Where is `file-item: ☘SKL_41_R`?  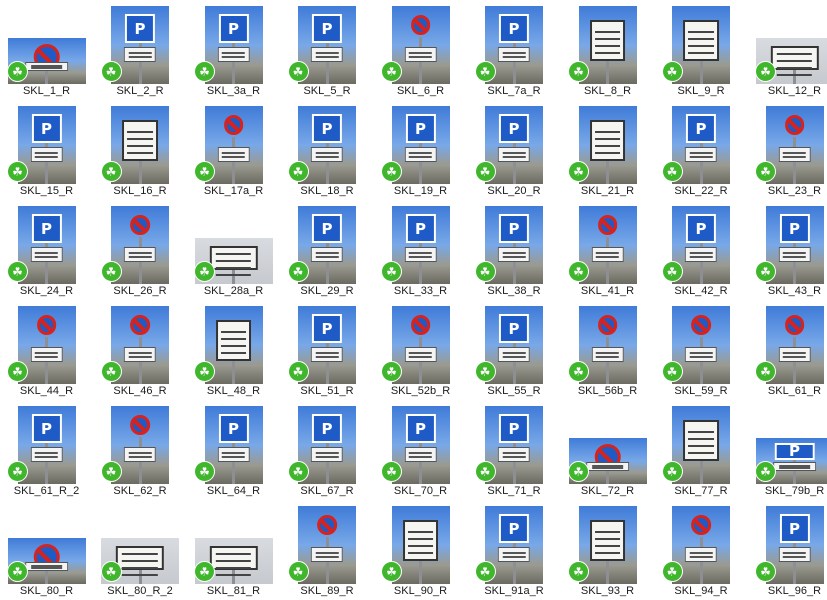
file-item: ☘SKL_41_R is located at coordinates (607, 250).